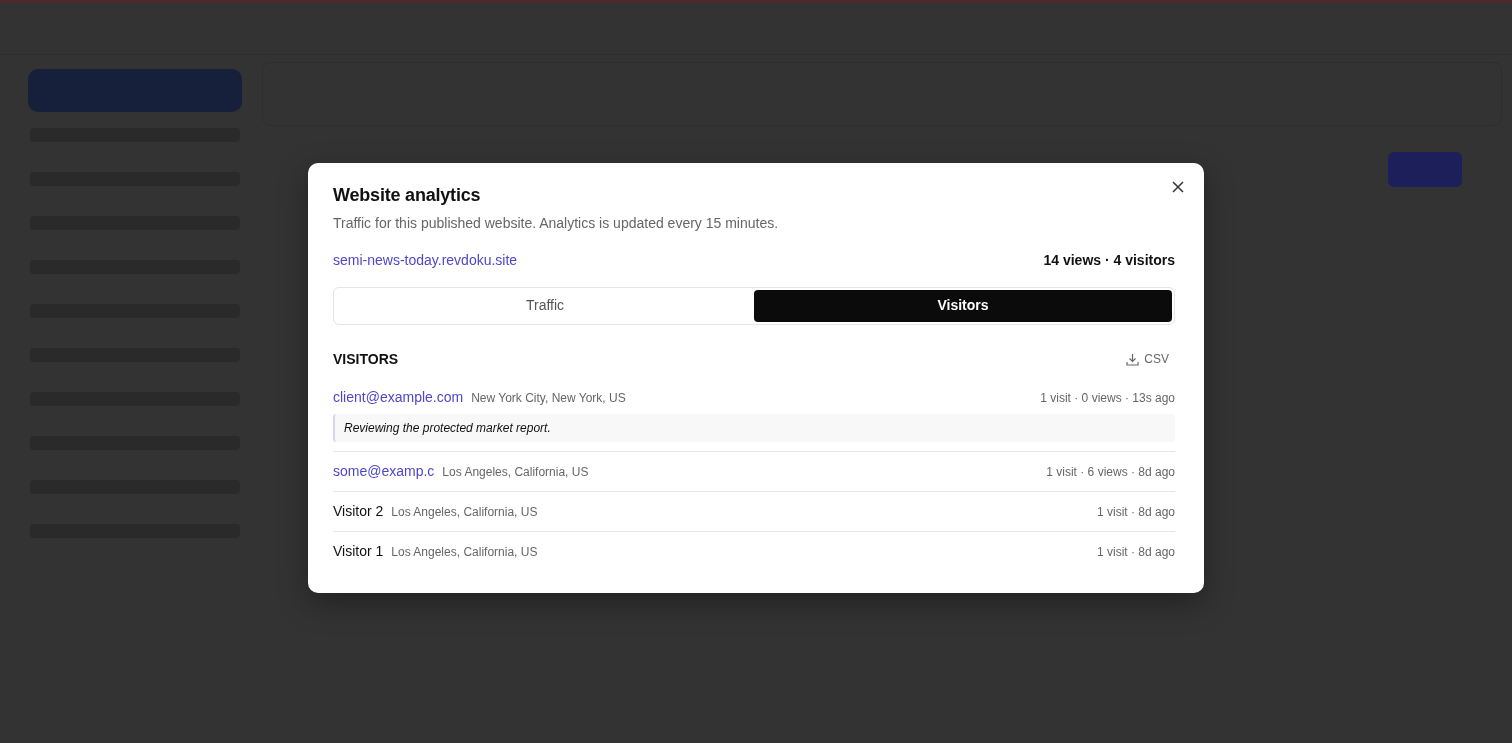 Image resolution: width=1512 pixels, height=743 pixels. Describe the element at coordinates (754, 427) in the screenshot. I see `visitor-note: Reviewing the protected market report.` at that location.